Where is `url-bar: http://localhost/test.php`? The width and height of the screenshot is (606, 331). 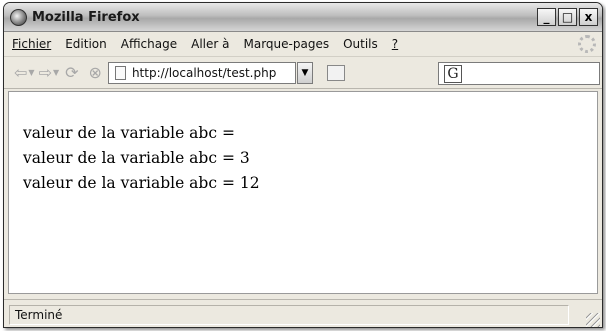 url-bar: http://localhost/test.php is located at coordinates (201, 72).